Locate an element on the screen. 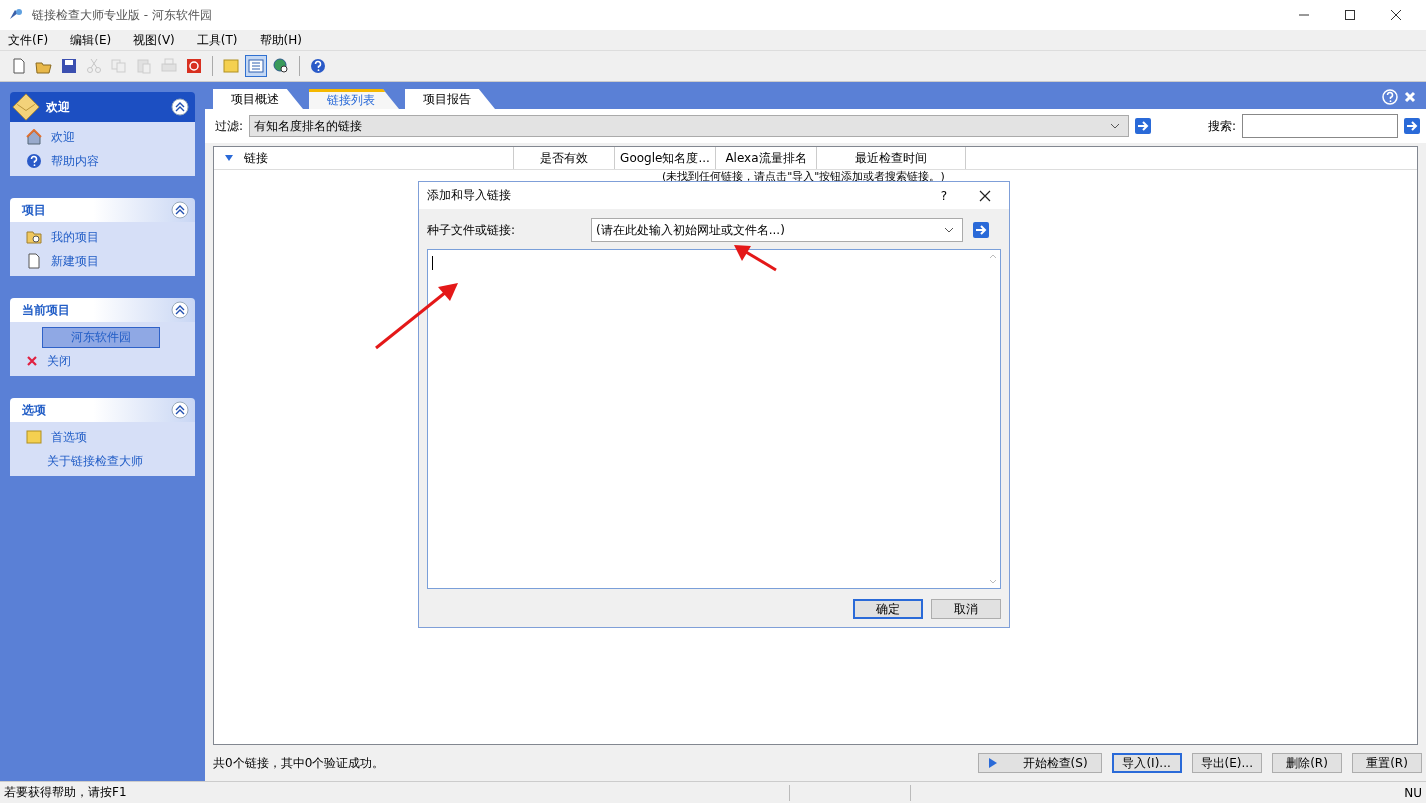 The width and height of the screenshot is (1426, 803). panel-title: 选项 is located at coordinates (34, 410).